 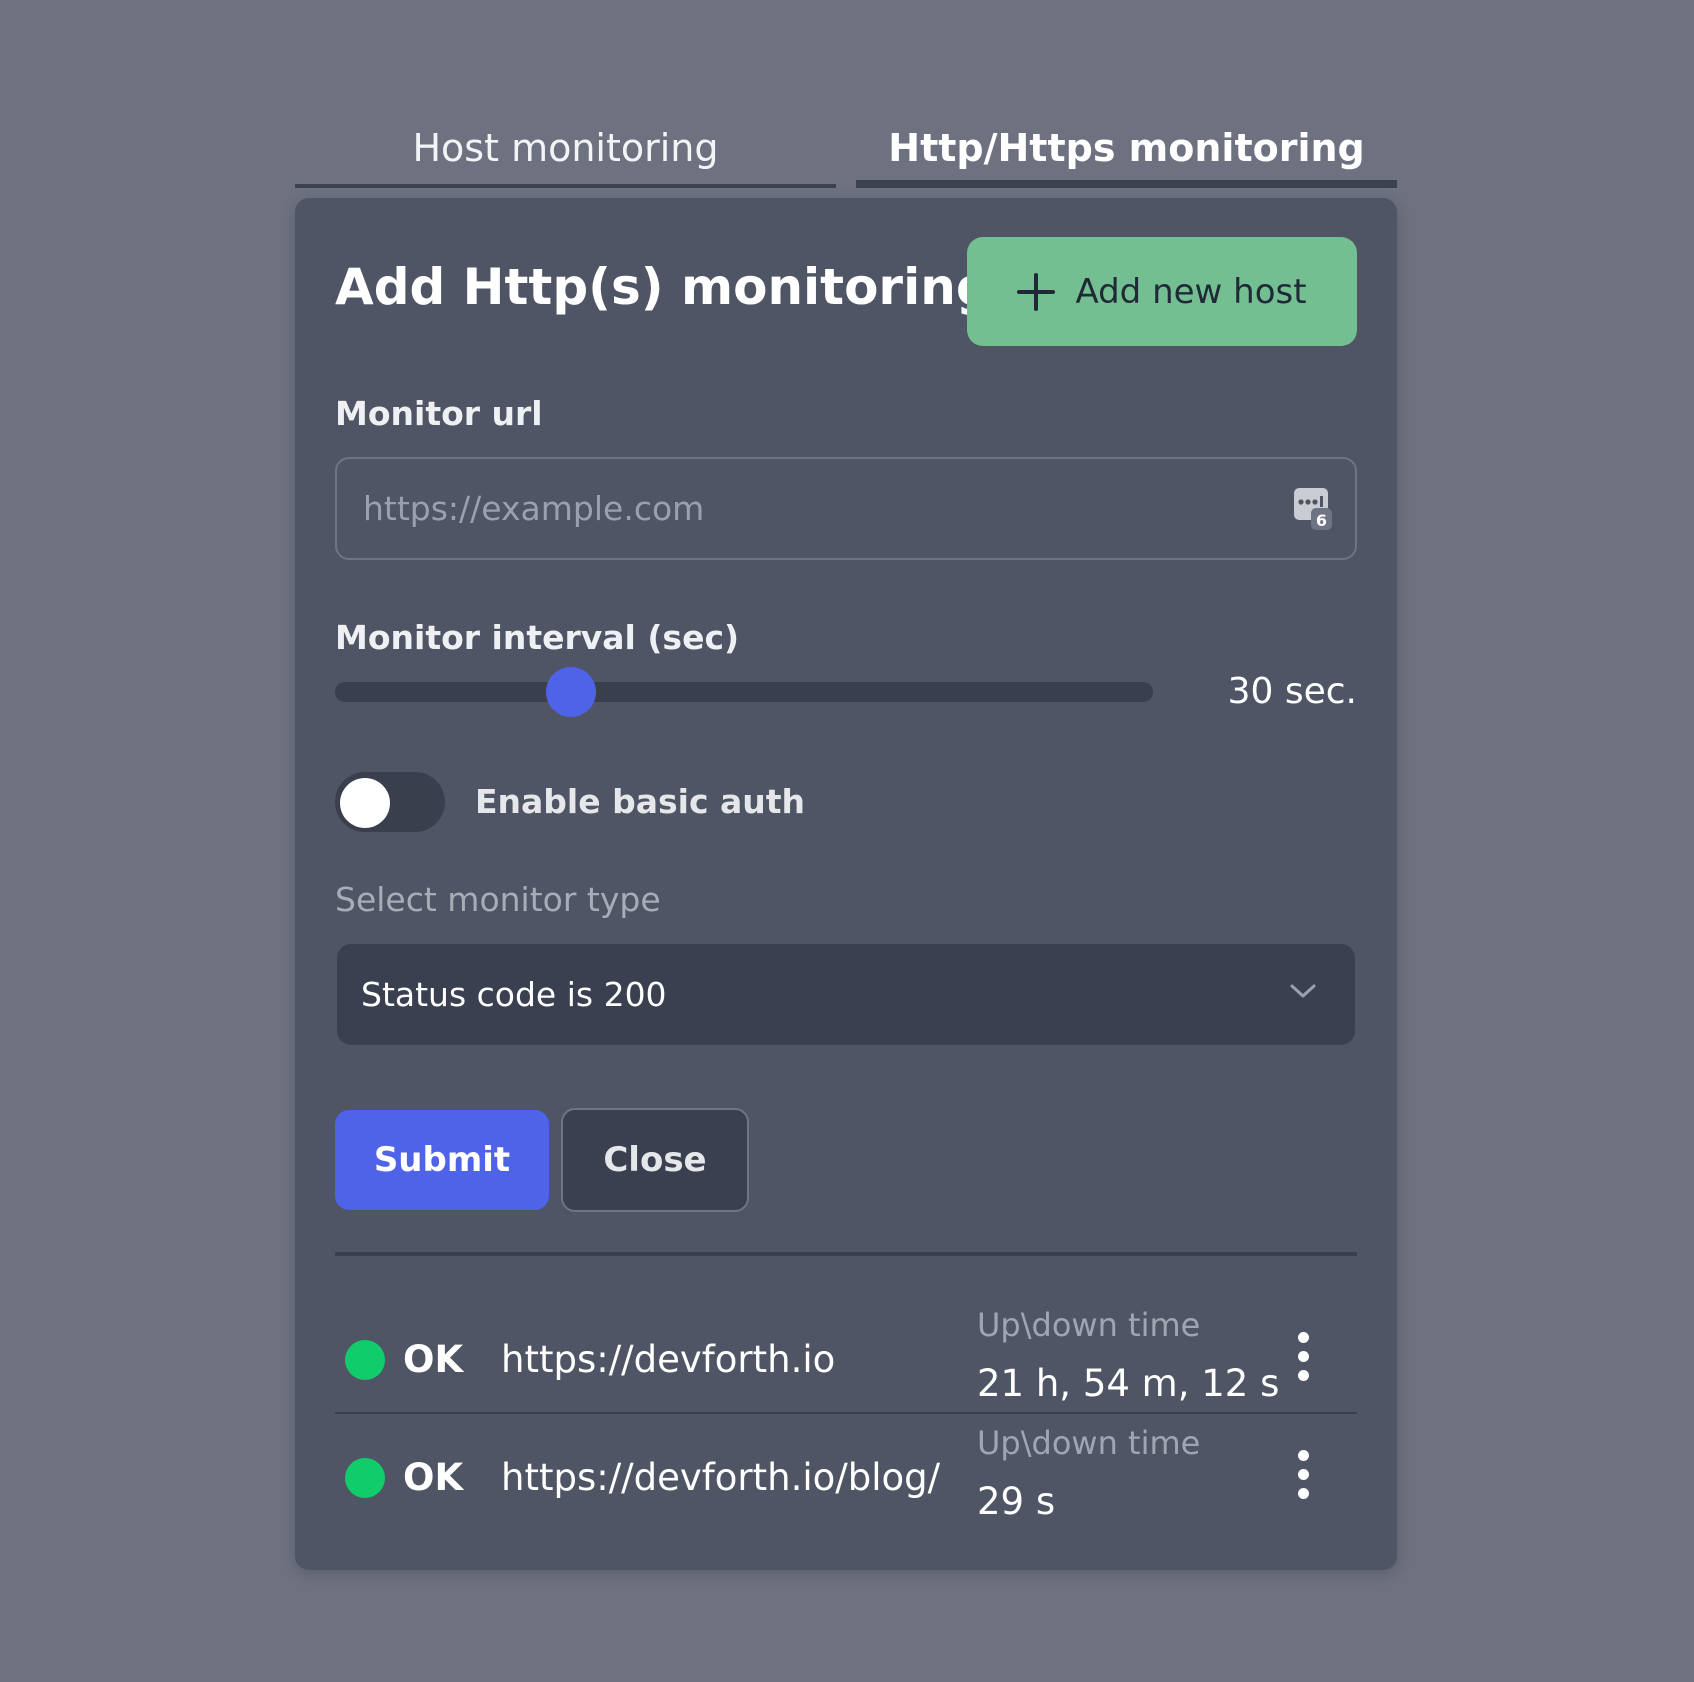 I want to click on page-title: Add Http(s) monitoring, so click(x=663, y=287).